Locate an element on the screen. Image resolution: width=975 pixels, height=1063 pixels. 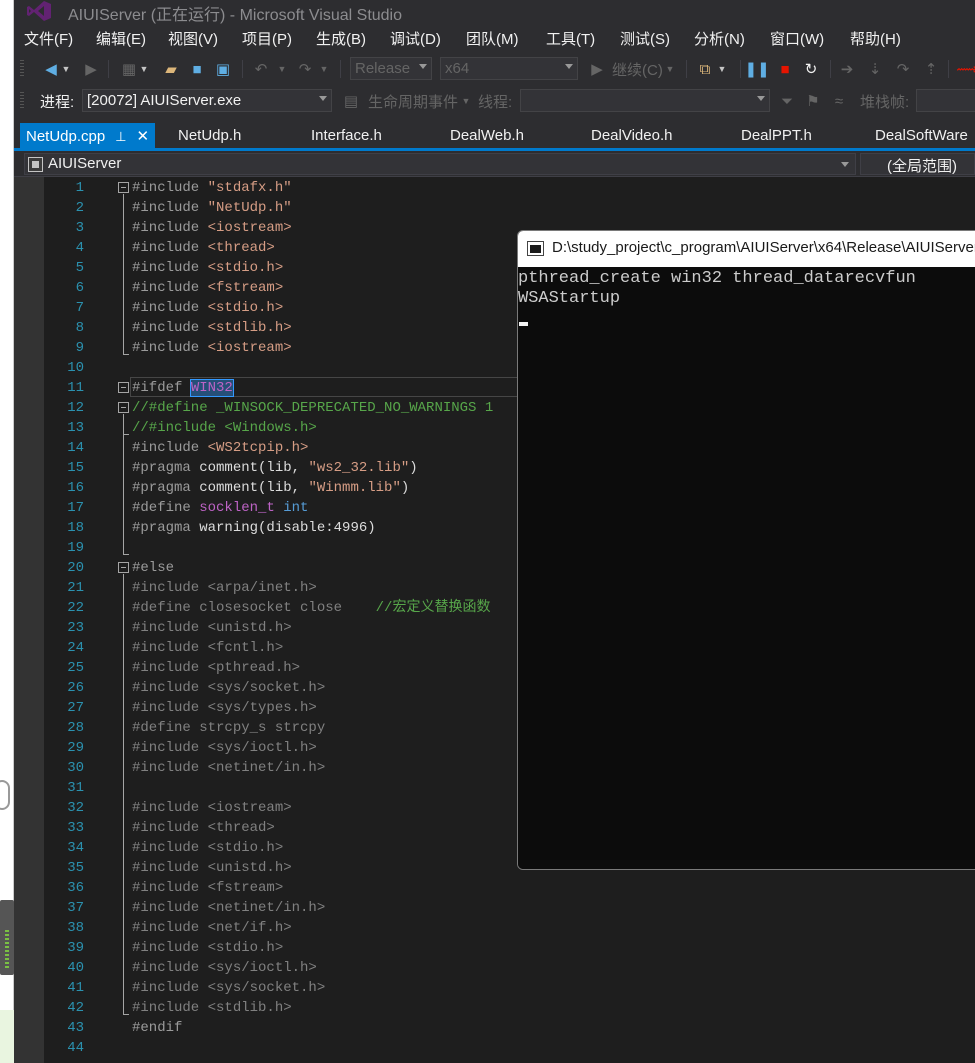
undo-icon: ↶ is located at coordinates (261, 69).